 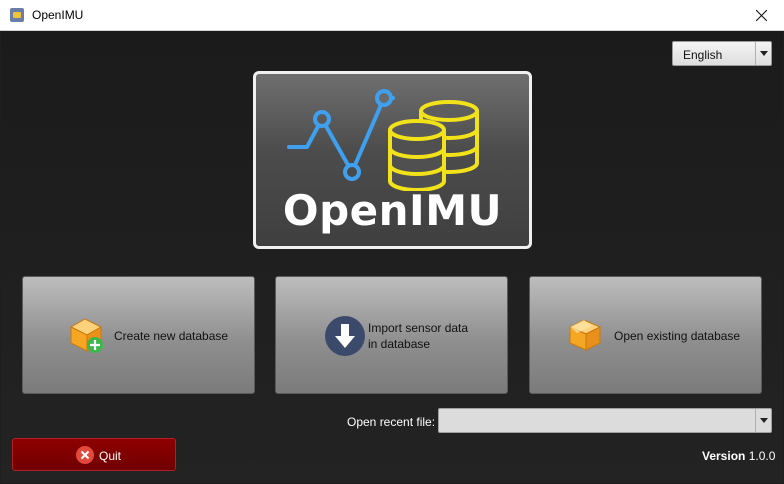 I want to click on language-select: English, so click(x=722, y=53).